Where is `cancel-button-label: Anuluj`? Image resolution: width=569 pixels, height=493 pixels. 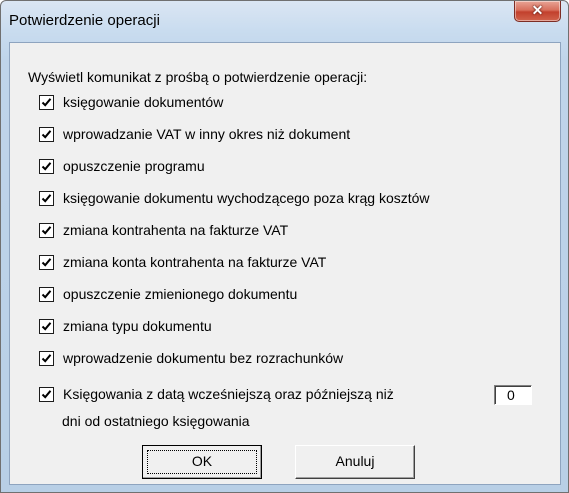 cancel-button-label: Anuluj is located at coordinates (355, 461).